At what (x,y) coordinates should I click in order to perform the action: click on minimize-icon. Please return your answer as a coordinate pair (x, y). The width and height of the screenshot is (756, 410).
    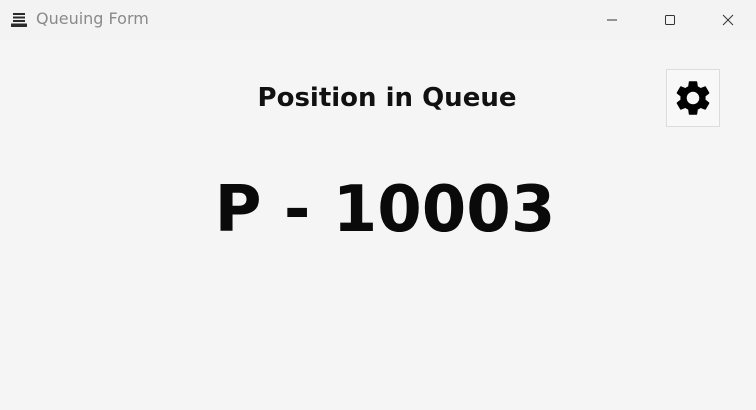
    Looking at the image, I should click on (612, 20).